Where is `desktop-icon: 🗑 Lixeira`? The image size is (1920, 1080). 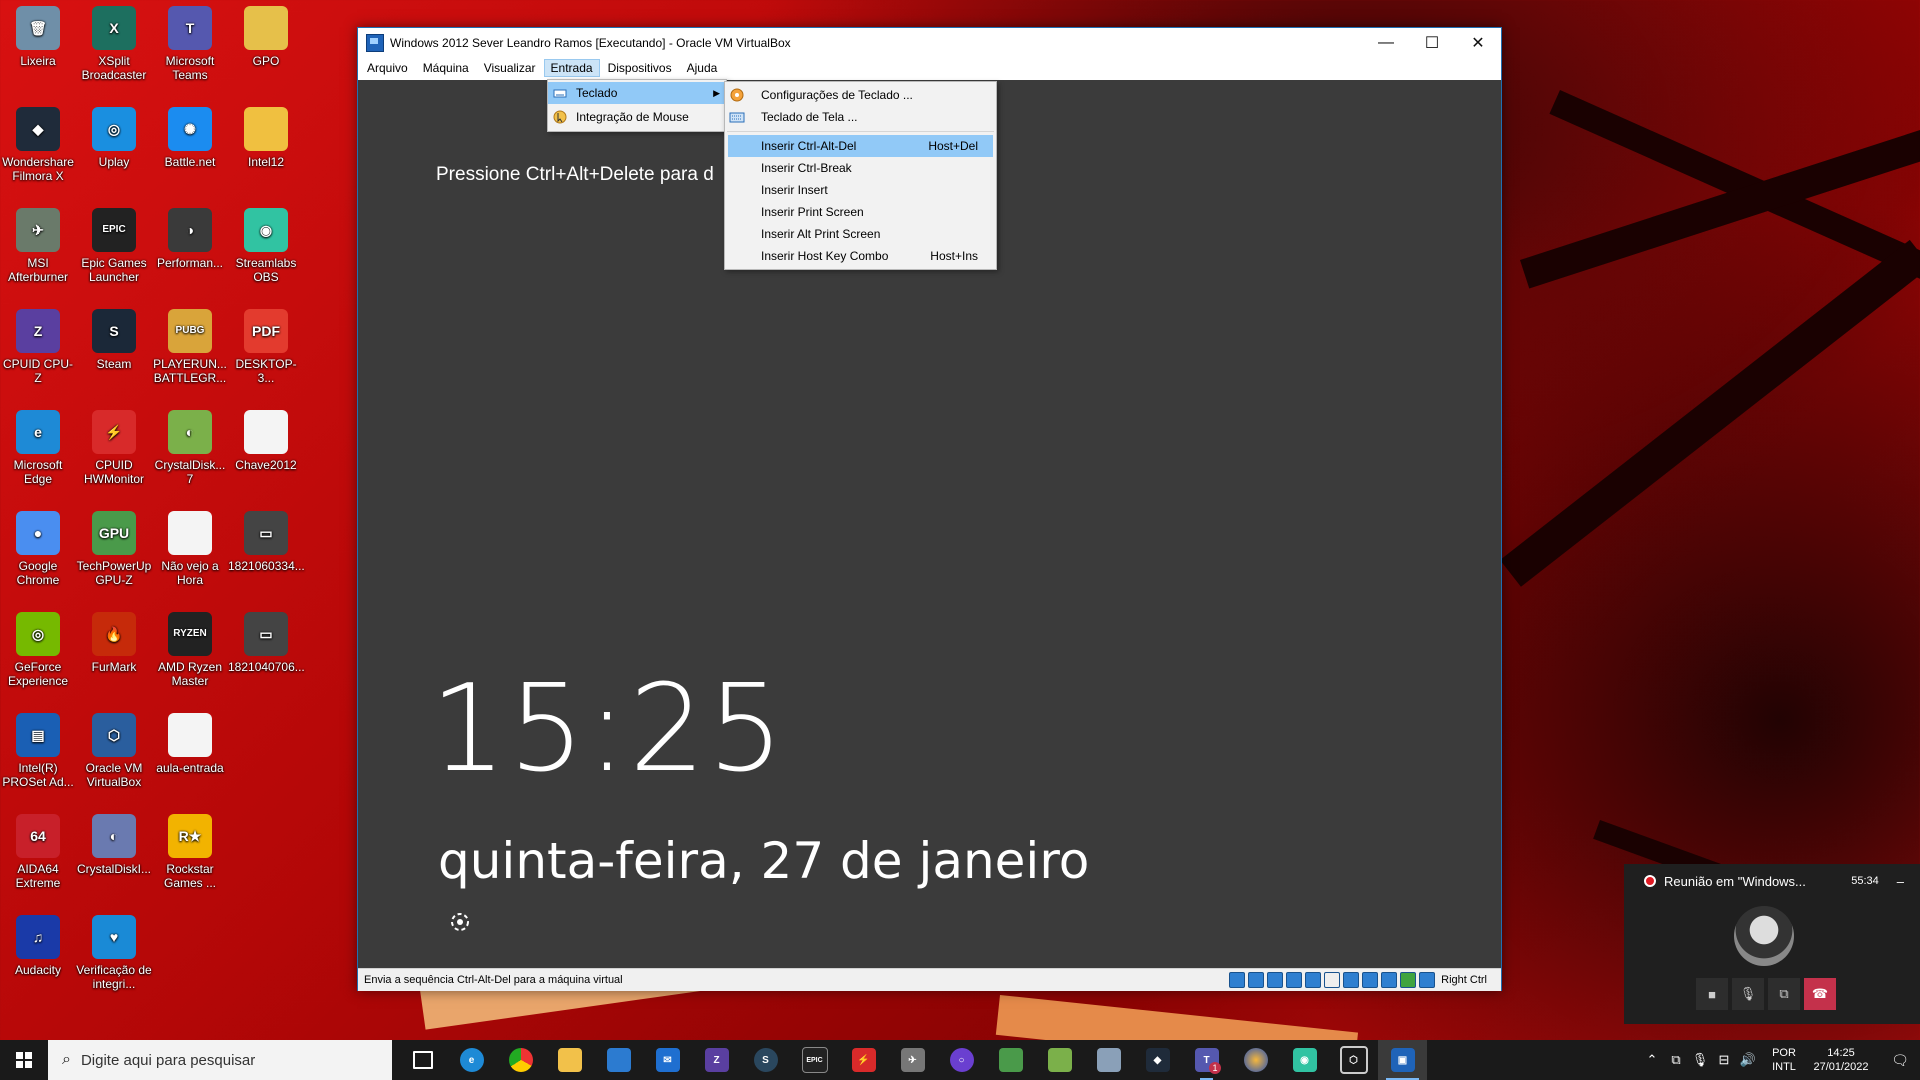 desktop-icon: 🗑 Lixeira is located at coordinates (38, 35).